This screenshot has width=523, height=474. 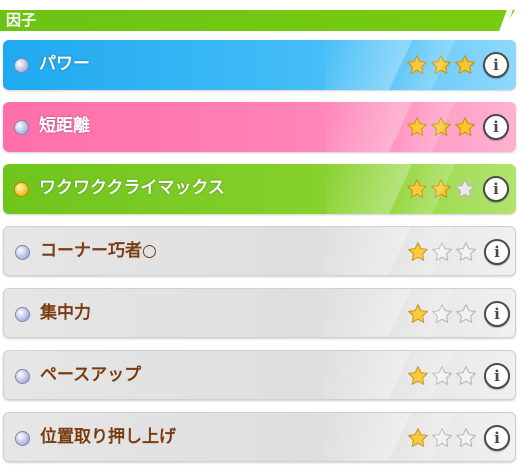 What do you see at coordinates (132, 188) in the screenshot?
I see `factor-name: ワクワククライマックス` at bounding box center [132, 188].